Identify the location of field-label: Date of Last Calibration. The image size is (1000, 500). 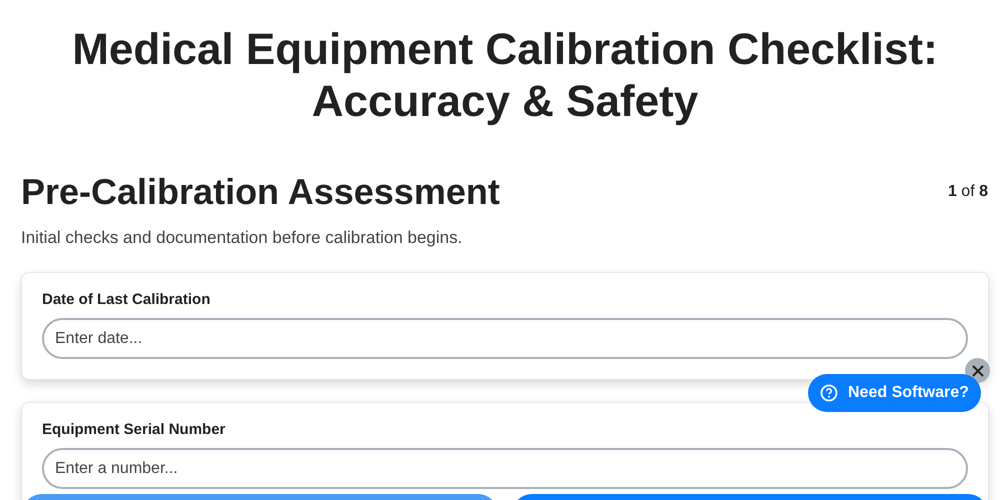
(126, 299).